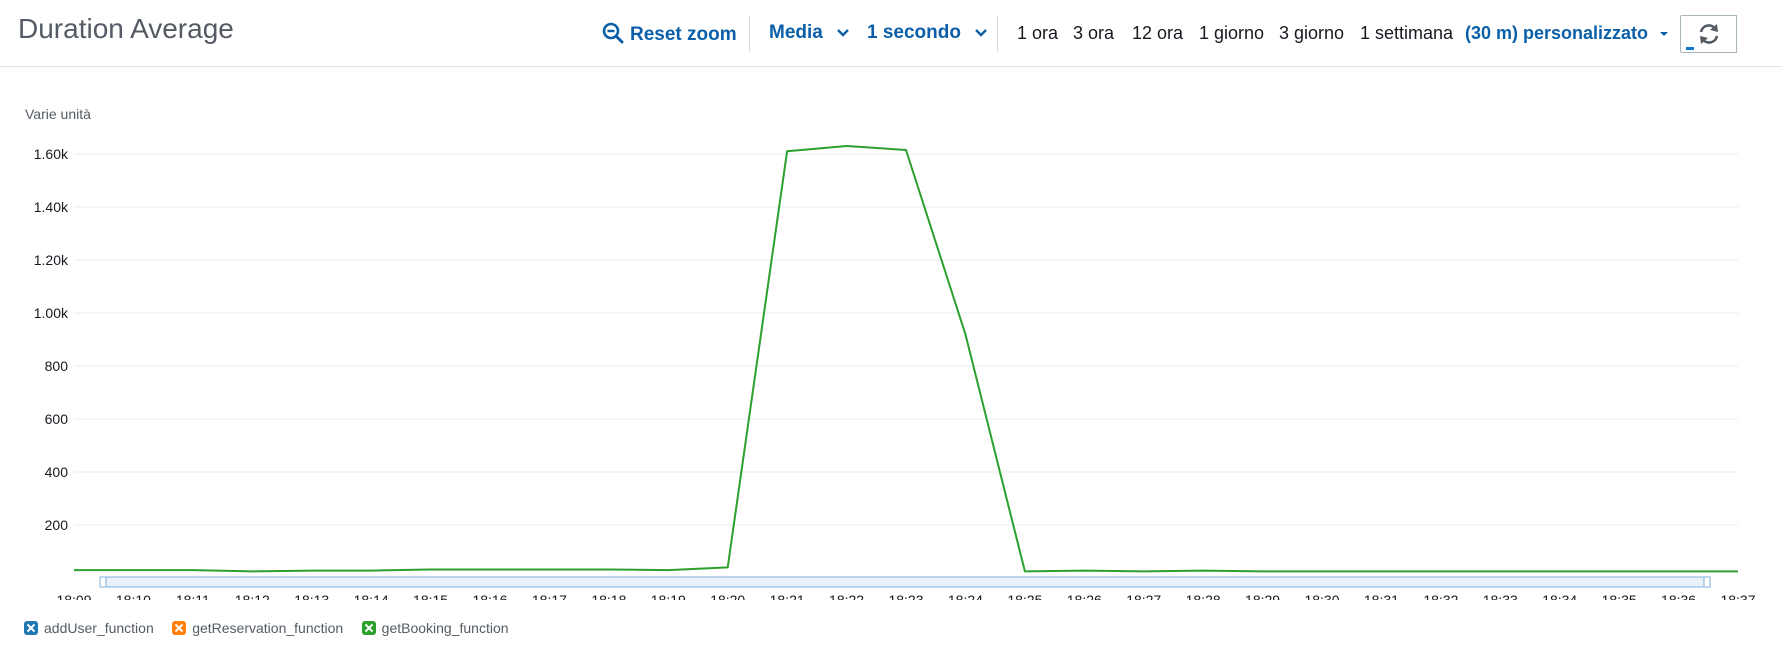 This screenshot has height=647, width=1782. What do you see at coordinates (1203, 596) in the screenshot?
I see `x-tick-label: 18:28` at bounding box center [1203, 596].